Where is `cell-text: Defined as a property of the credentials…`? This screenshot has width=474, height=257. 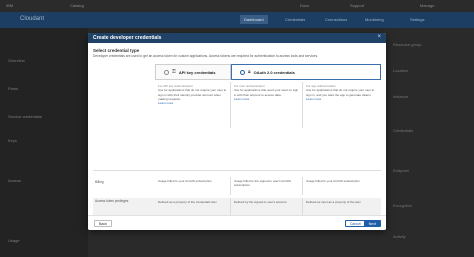 cell-text: Defined as a property of the credentials… is located at coordinates (187, 202).